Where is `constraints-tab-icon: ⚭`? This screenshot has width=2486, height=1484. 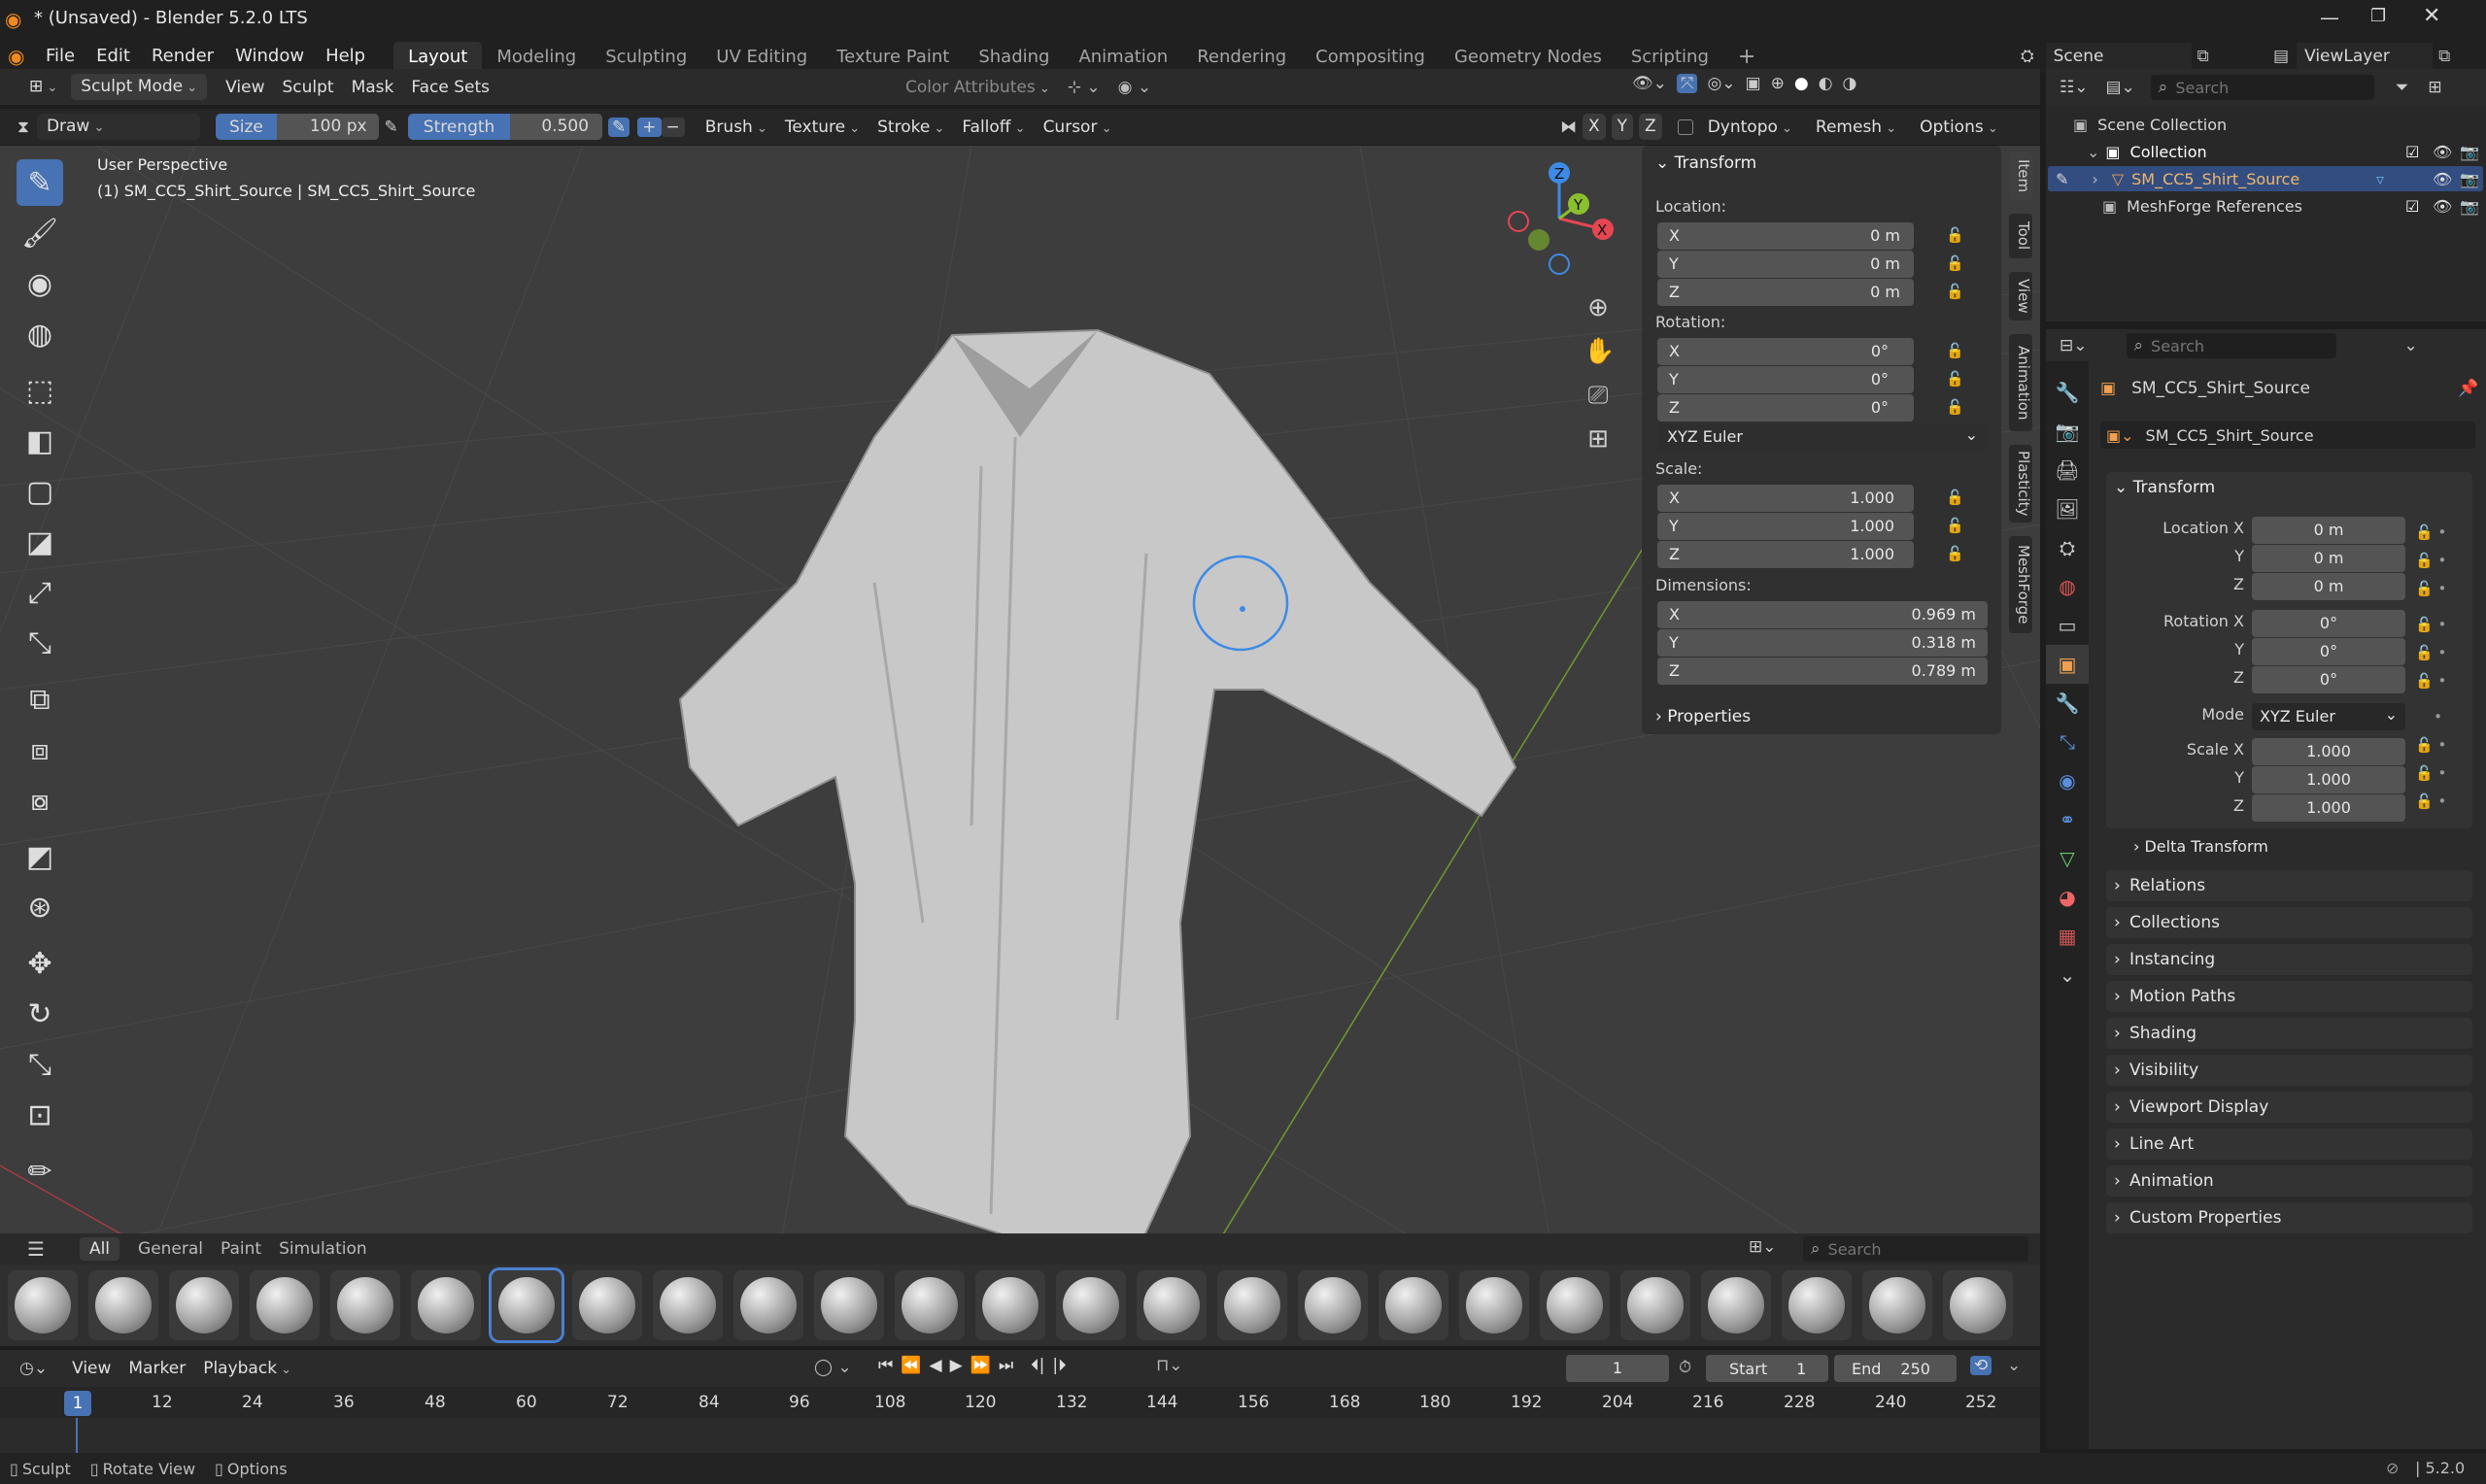 constraints-tab-icon: ⚭ is located at coordinates (2067, 819).